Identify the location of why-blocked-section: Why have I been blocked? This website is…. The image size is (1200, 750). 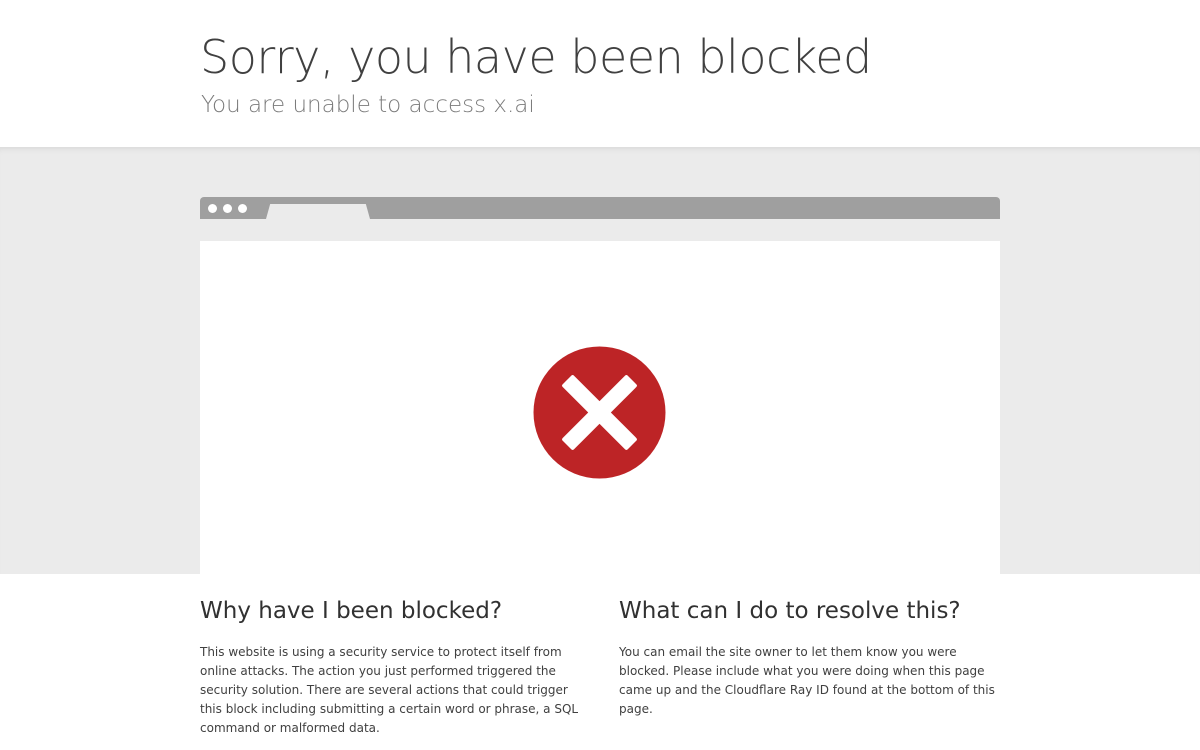
(390, 668).